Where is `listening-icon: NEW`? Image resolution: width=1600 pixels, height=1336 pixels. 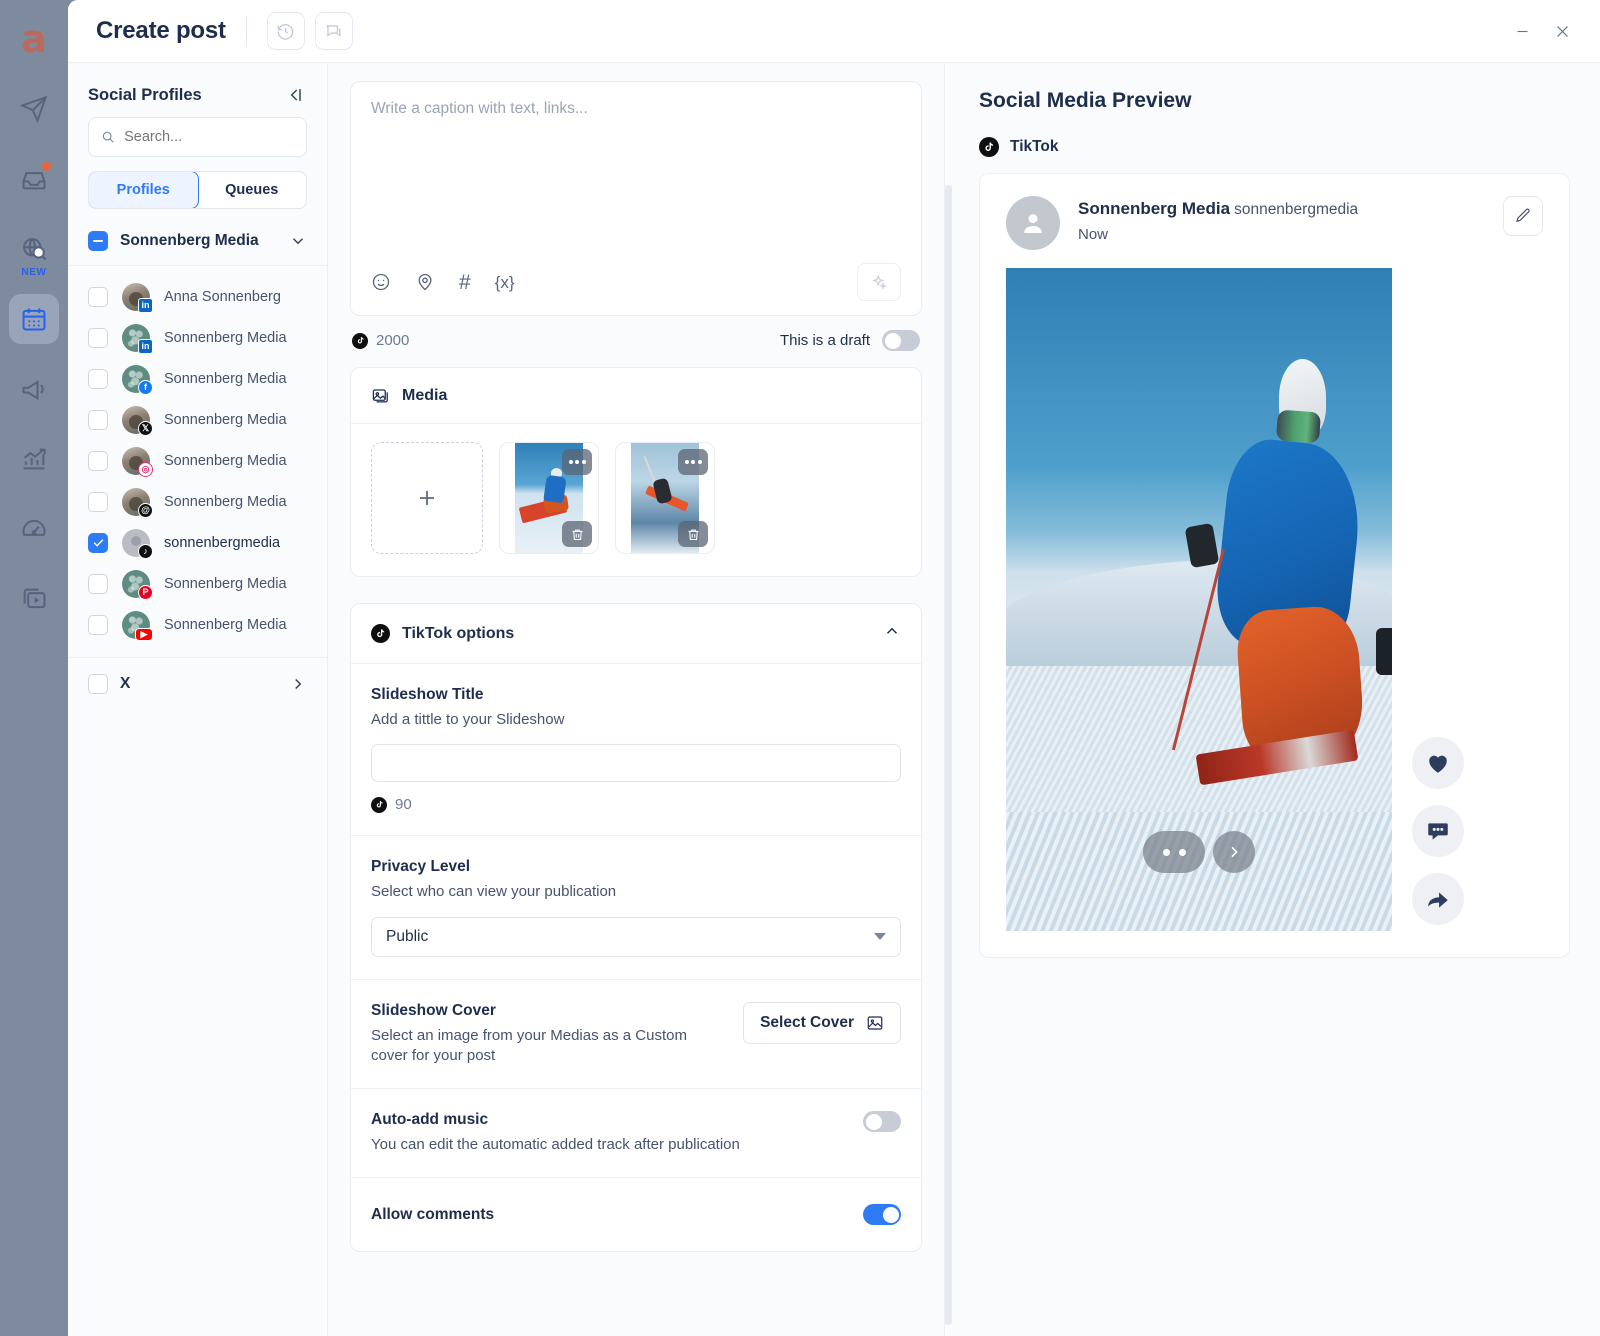 listening-icon: NEW is located at coordinates (34, 251).